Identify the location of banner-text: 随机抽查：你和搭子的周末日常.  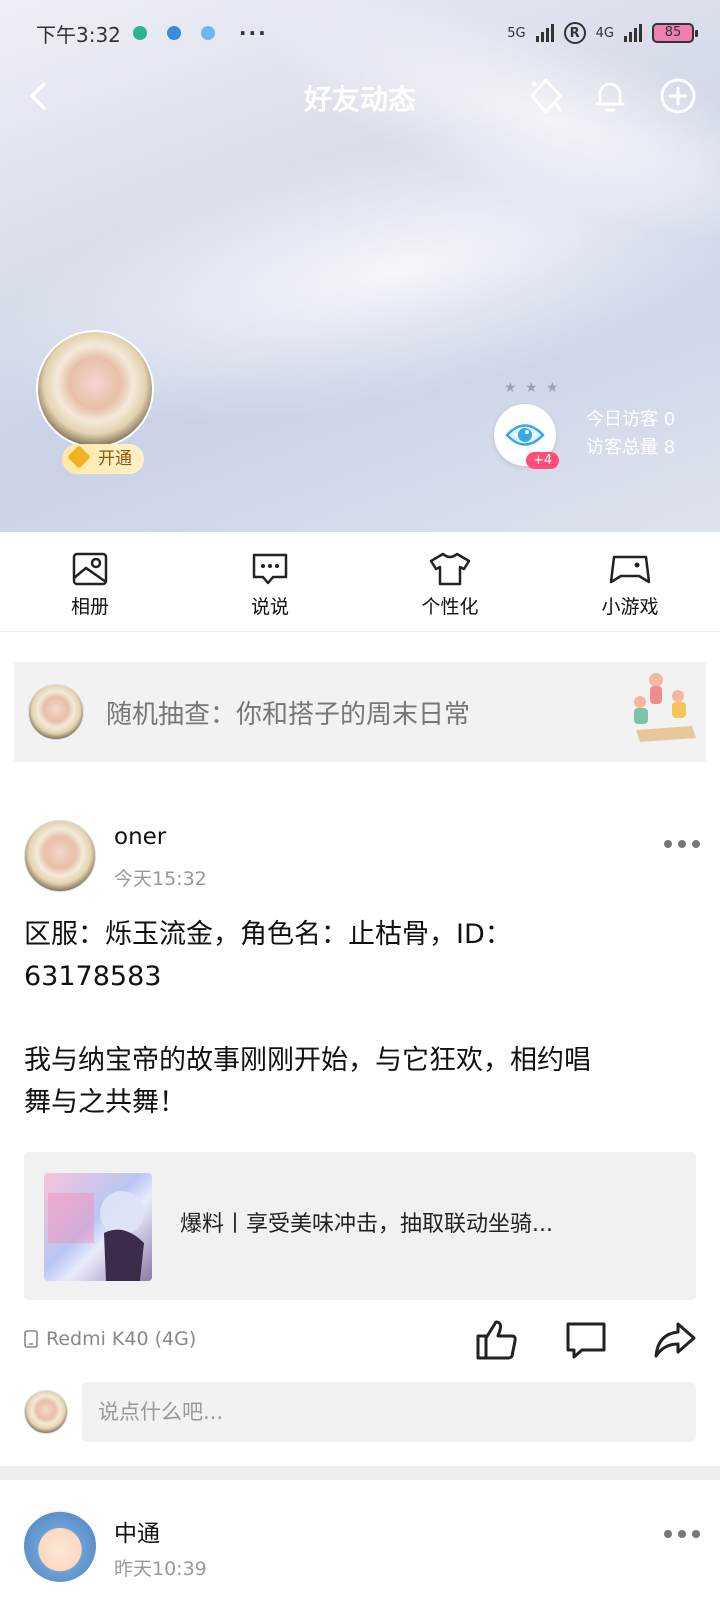
(288, 714).